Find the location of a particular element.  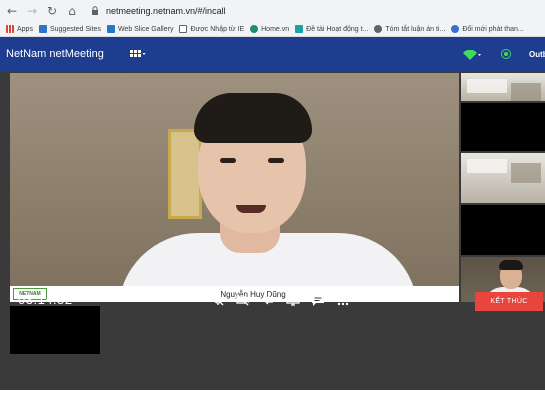

picture-frame is located at coordinates (185, 174).